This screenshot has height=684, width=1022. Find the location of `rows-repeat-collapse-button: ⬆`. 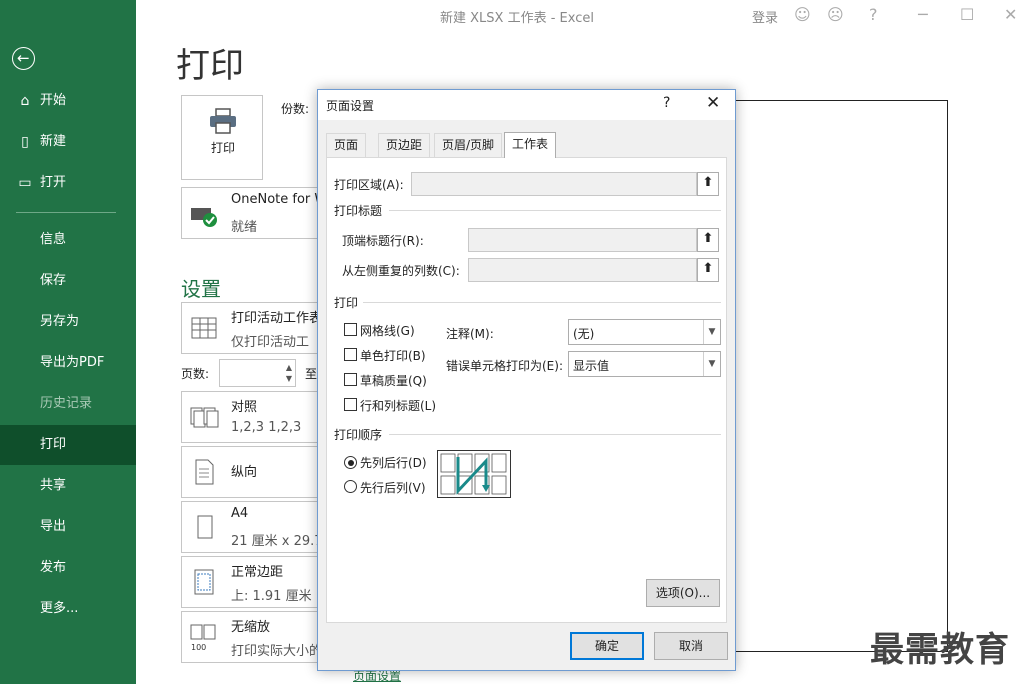

rows-repeat-collapse-button: ⬆ is located at coordinates (708, 240).